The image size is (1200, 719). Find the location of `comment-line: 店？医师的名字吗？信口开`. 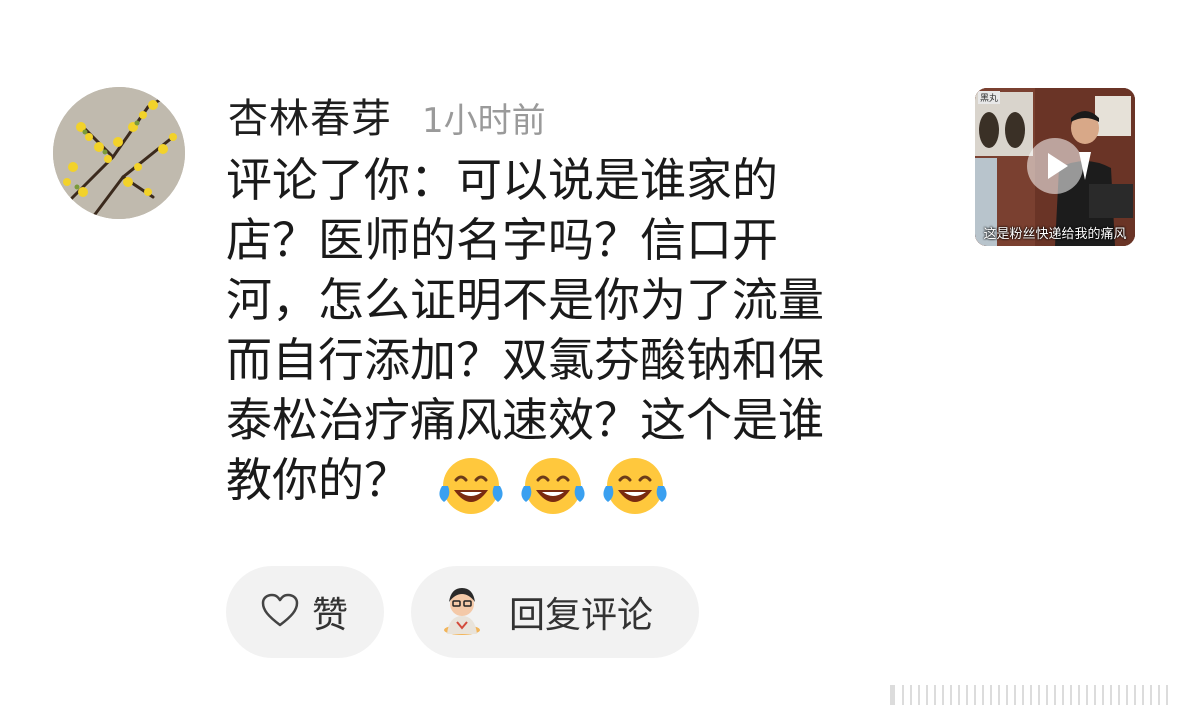

comment-line: 店？医师的名字吗？信口开 is located at coordinates (502, 240).